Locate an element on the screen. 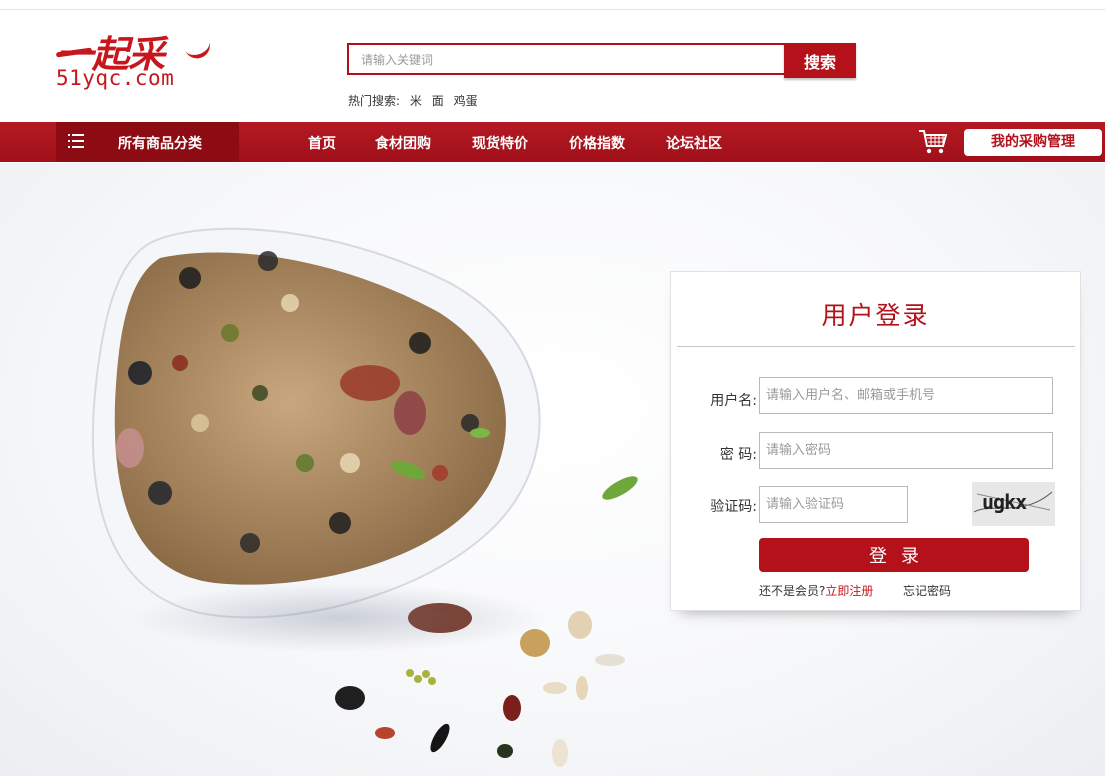 The height and width of the screenshot is (776, 1105). captcha-text: ugkx is located at coordinates (1004, 502).